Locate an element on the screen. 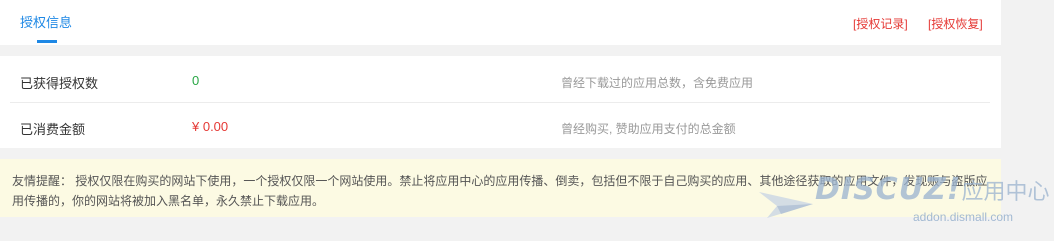 The width and height of the screenshot is (1054, 241). spent-amount-value: ¥ 0.00 is located at coordinates (210, 126).